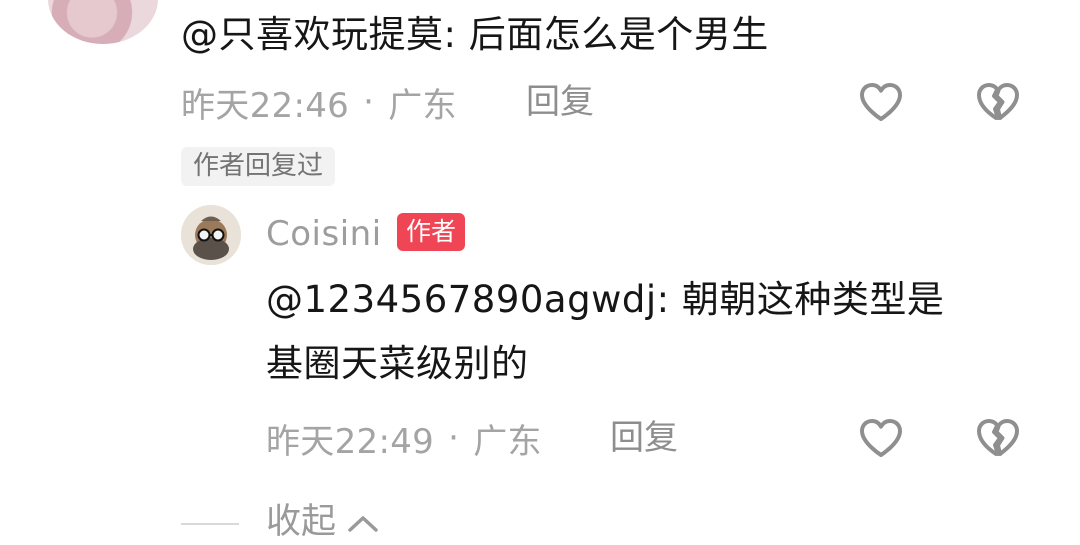 The height and width of the screenshot is (545, 1080). Describe the element at coordinates (363, 523) in the screenshot. I see `chevron-up-icon` at that location.